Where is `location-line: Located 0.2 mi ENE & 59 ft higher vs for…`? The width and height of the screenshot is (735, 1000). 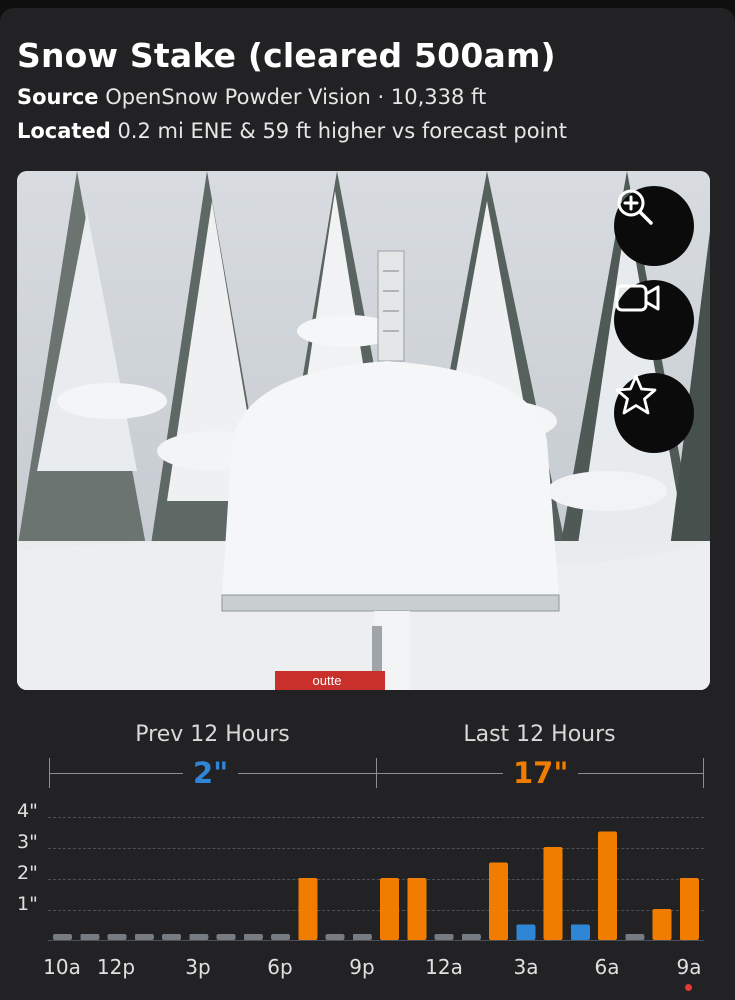
location-line: Located 0.2 mi ENE & 59 ft higher vs for… is located at coordinates (292, 131).